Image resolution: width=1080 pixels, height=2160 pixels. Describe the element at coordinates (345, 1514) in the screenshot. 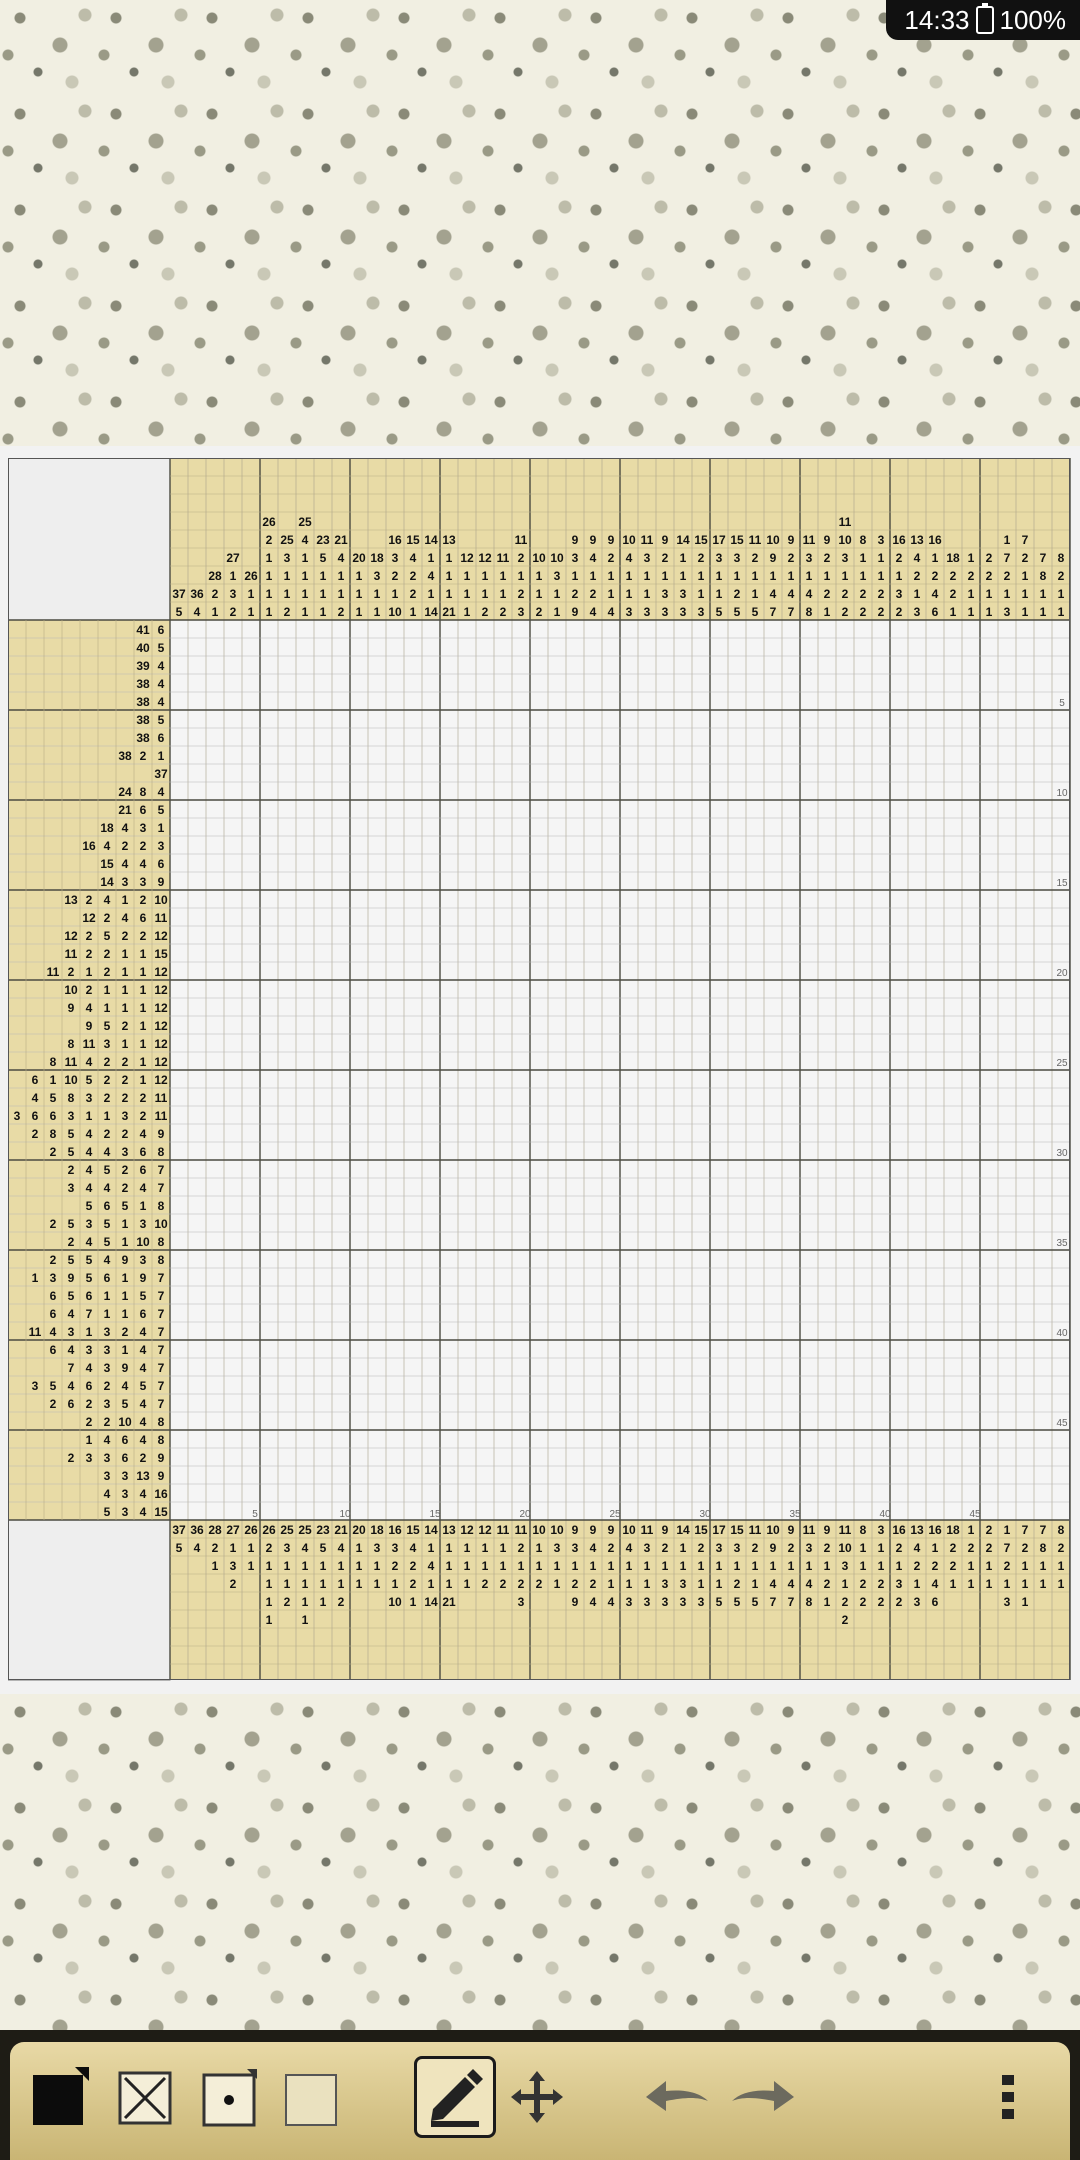

I see `column-marker: 10` at that location.